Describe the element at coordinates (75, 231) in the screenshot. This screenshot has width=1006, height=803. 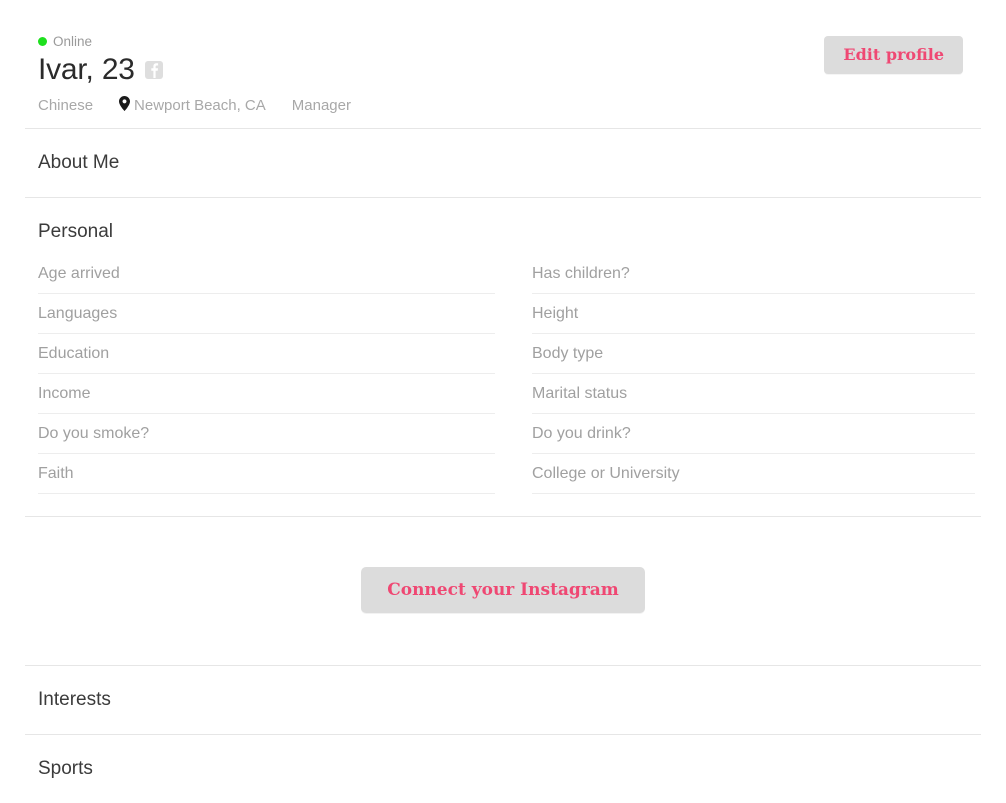
I see `section-title-personal: Personal` at that location.